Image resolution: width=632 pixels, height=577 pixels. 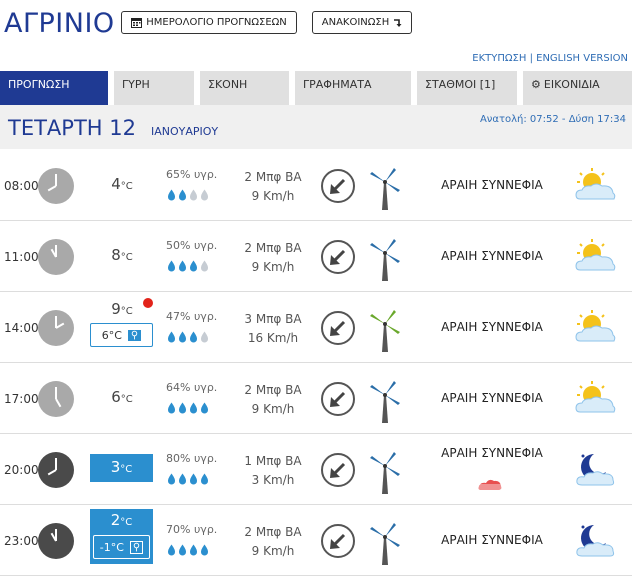 I want to click on announcement-button: ΑΝΑΚΟΙΝΩΣΗ, so click(x=362, y=22).